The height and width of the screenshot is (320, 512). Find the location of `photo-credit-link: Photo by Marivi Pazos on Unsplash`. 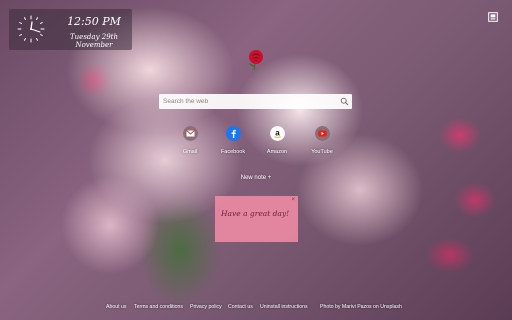

photo-credit-link: Photo by Marivi Pazos on Unsplash is located at coordinates (361, 307).